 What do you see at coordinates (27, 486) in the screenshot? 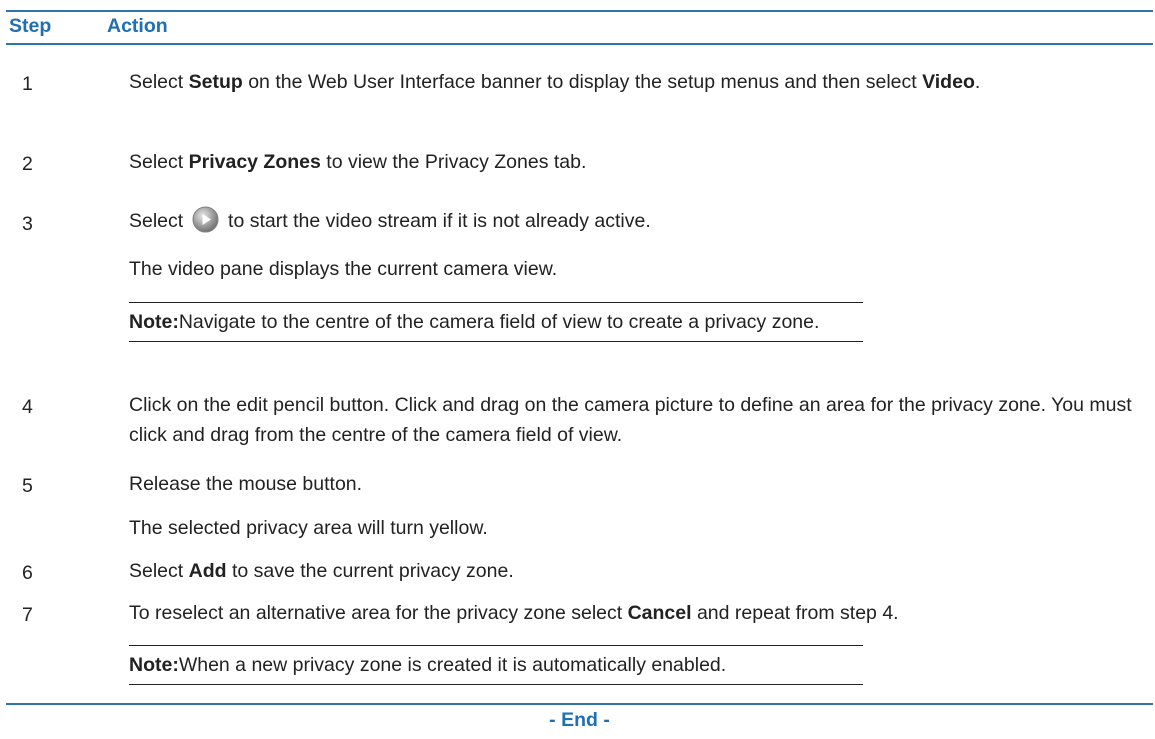
I see `step-5-number: 5` at bounding box center [27, 486].